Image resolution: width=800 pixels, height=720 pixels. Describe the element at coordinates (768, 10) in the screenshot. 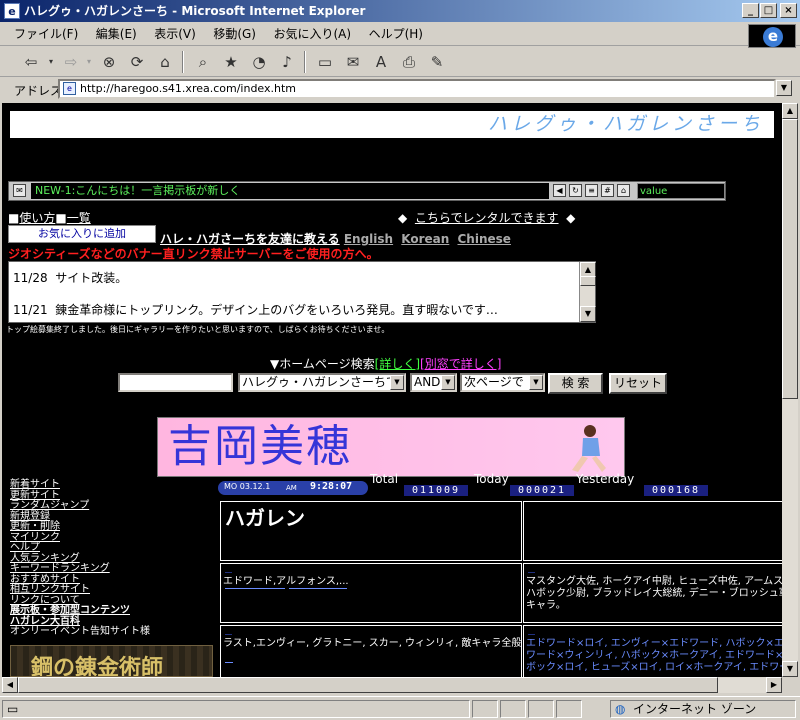

I see `maximize-button: □` at that location.